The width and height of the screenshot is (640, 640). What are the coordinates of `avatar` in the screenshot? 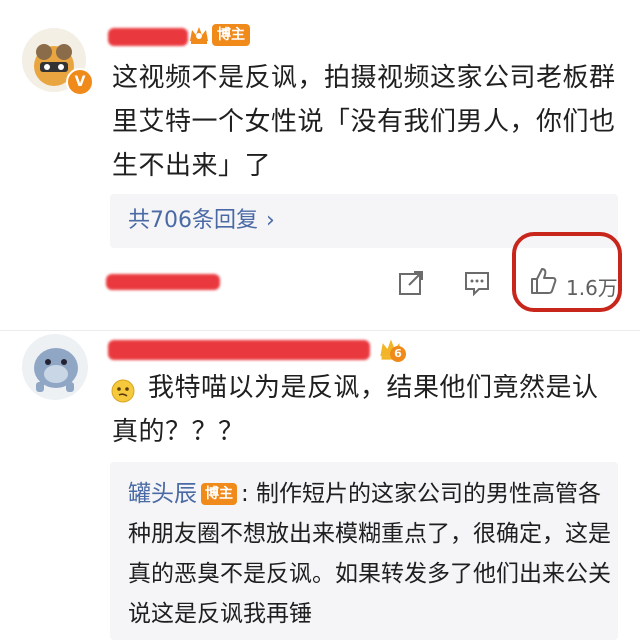 It's located at (55, 367).